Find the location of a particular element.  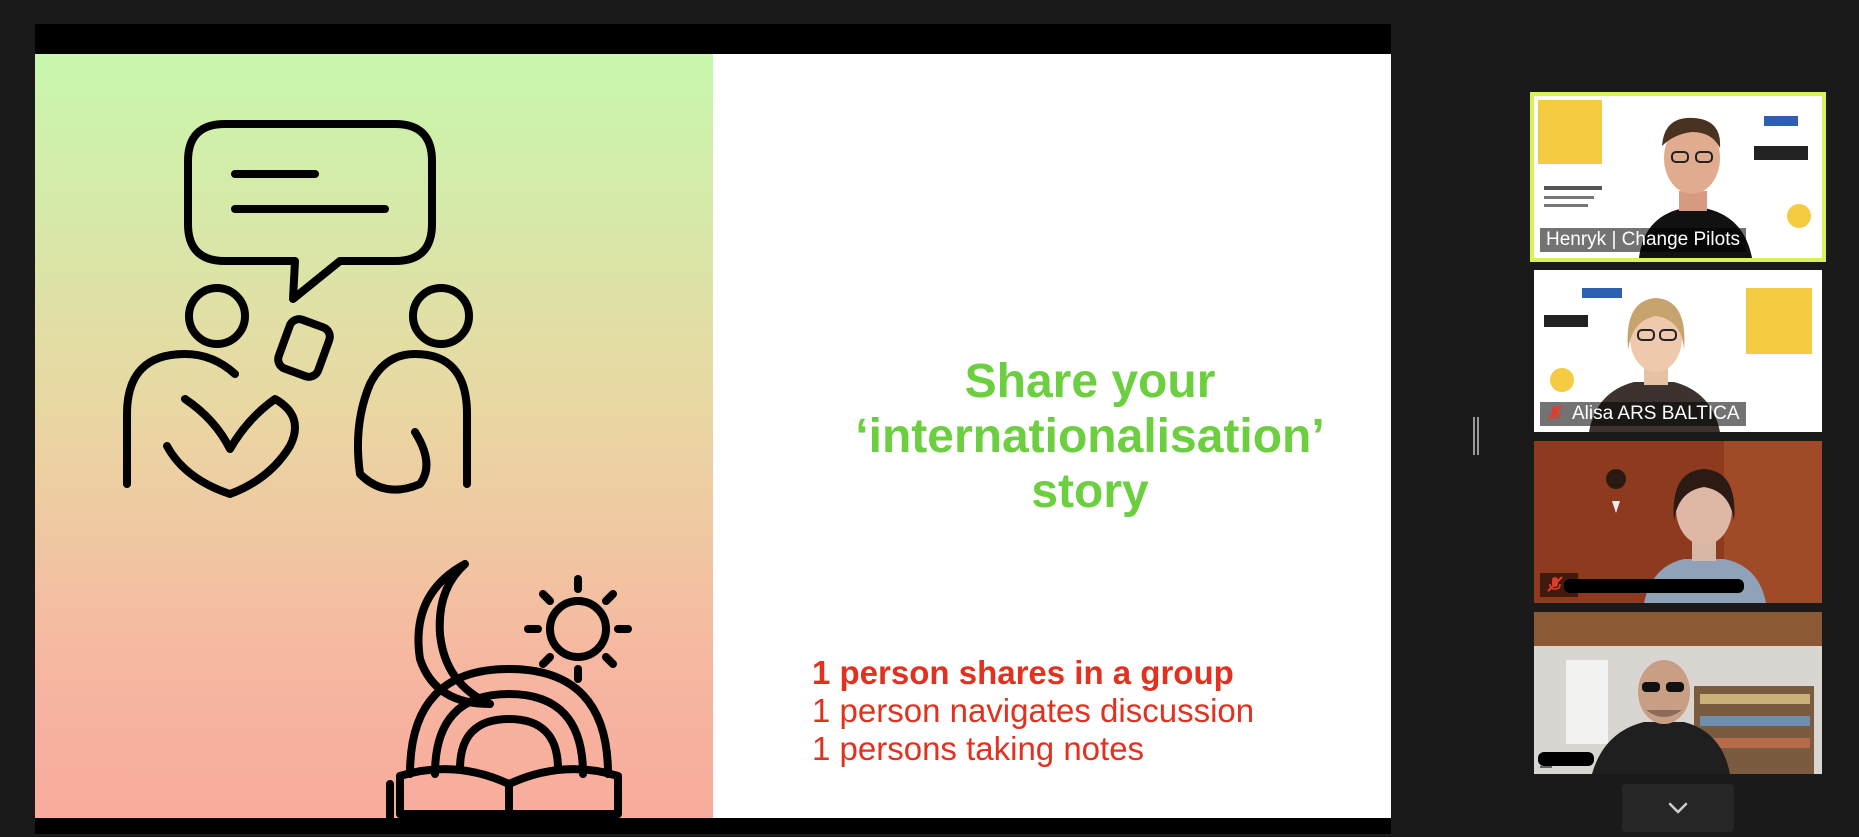

slide-title: Share your ‘internationalisation’ story is located at coordinates (1090, 436).